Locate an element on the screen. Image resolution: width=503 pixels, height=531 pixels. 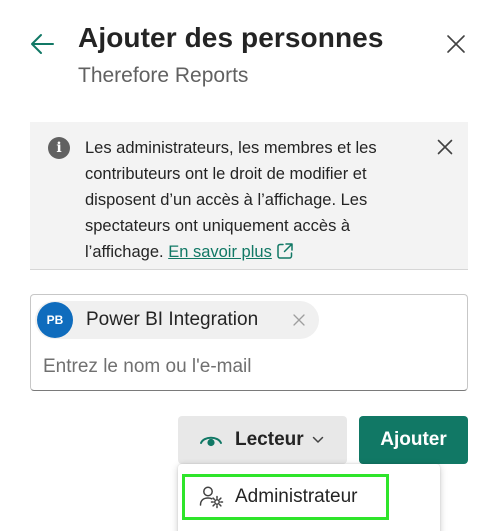
dismiss-icon is located at coordinates (299, 320).